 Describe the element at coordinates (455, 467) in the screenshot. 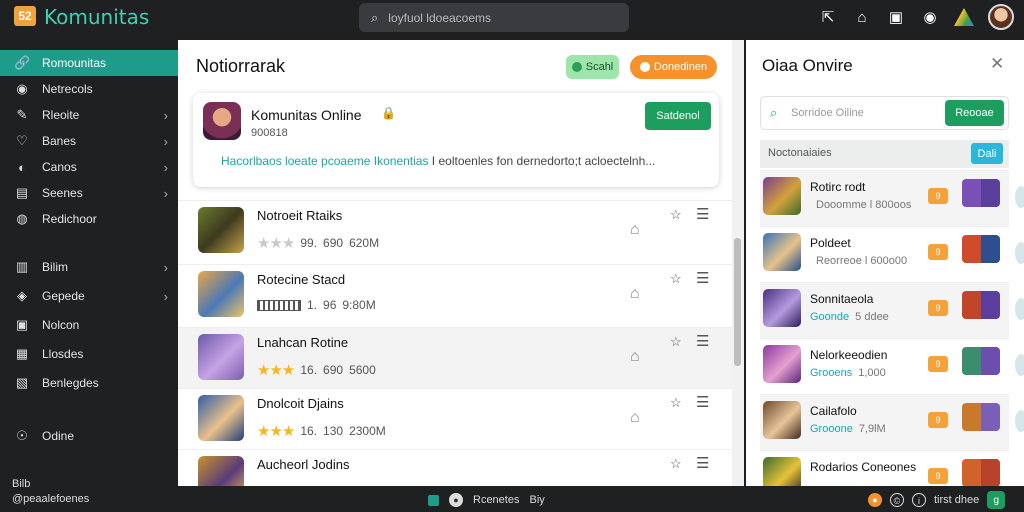

I see `table-row: Aucheorl Jodins ★★★ ☆ ☰` at that location.